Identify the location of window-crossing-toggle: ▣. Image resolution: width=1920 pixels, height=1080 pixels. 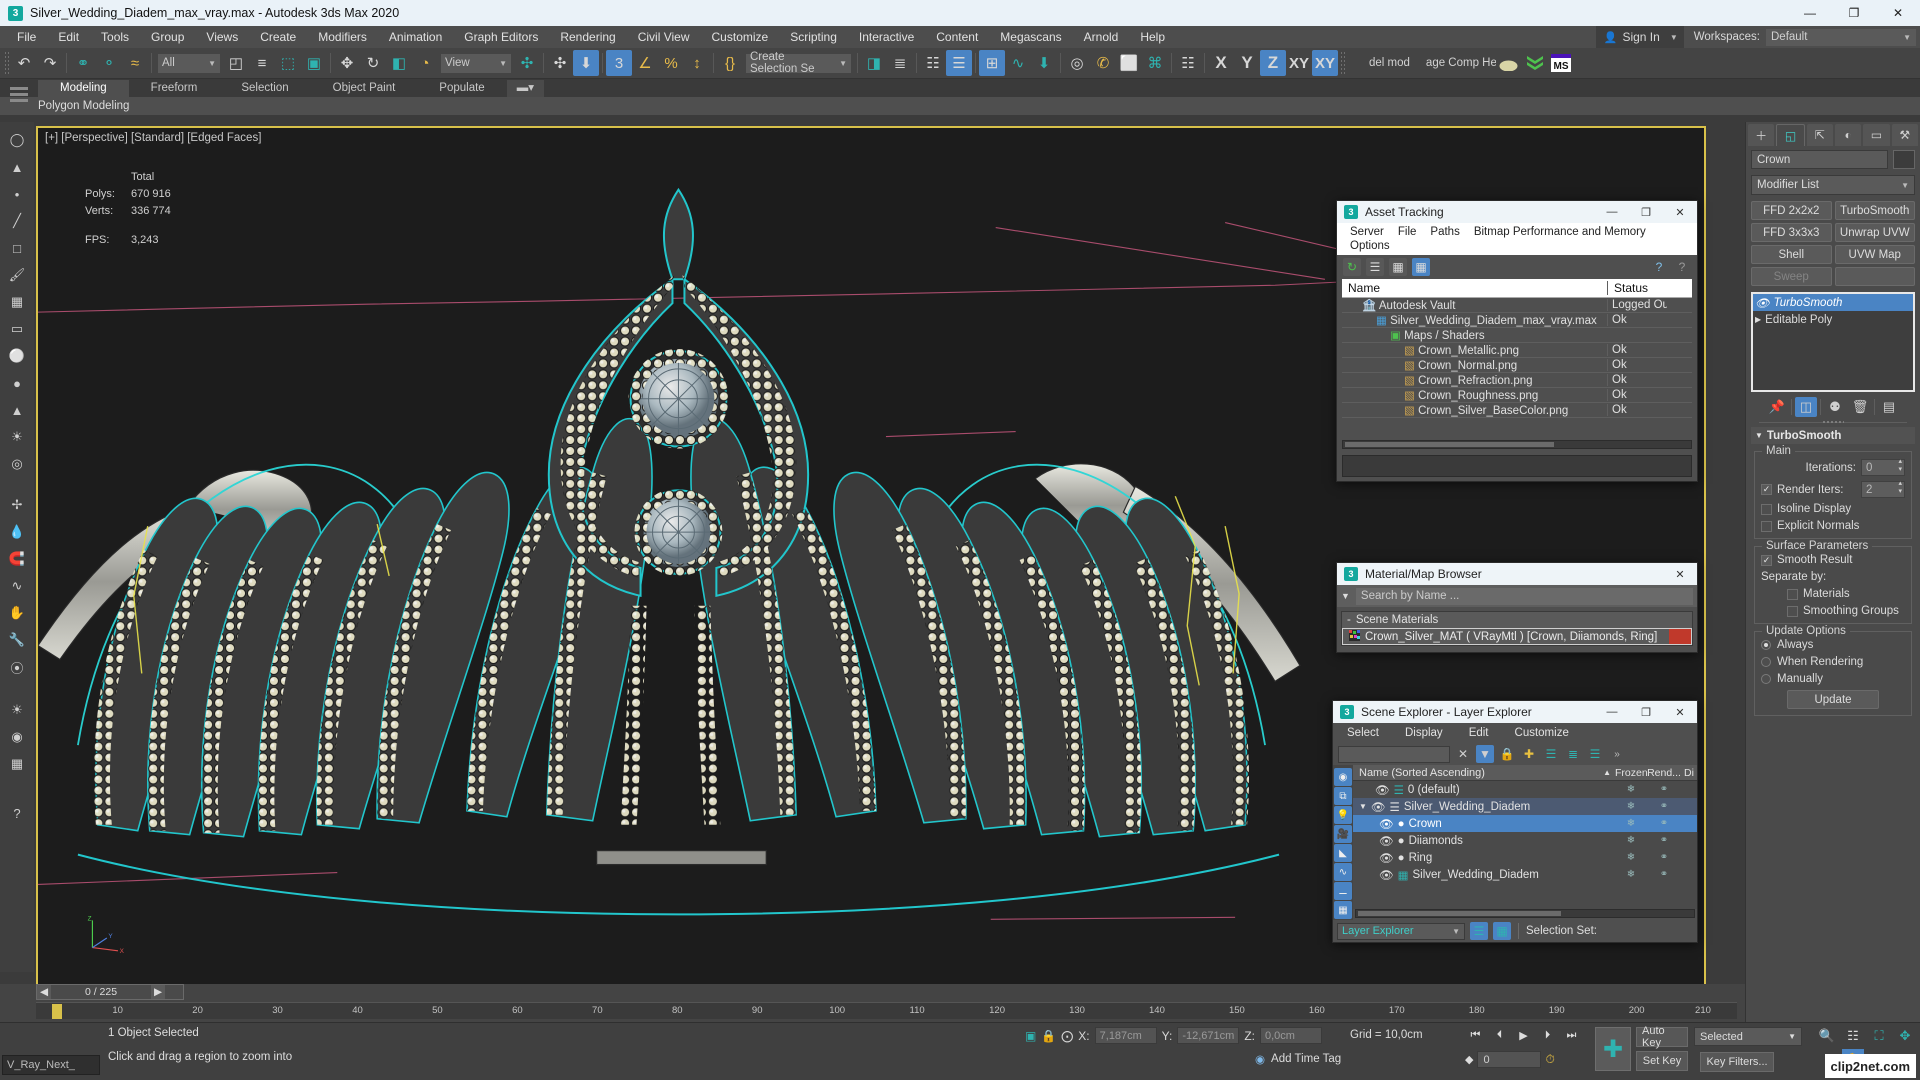
(314, 63).